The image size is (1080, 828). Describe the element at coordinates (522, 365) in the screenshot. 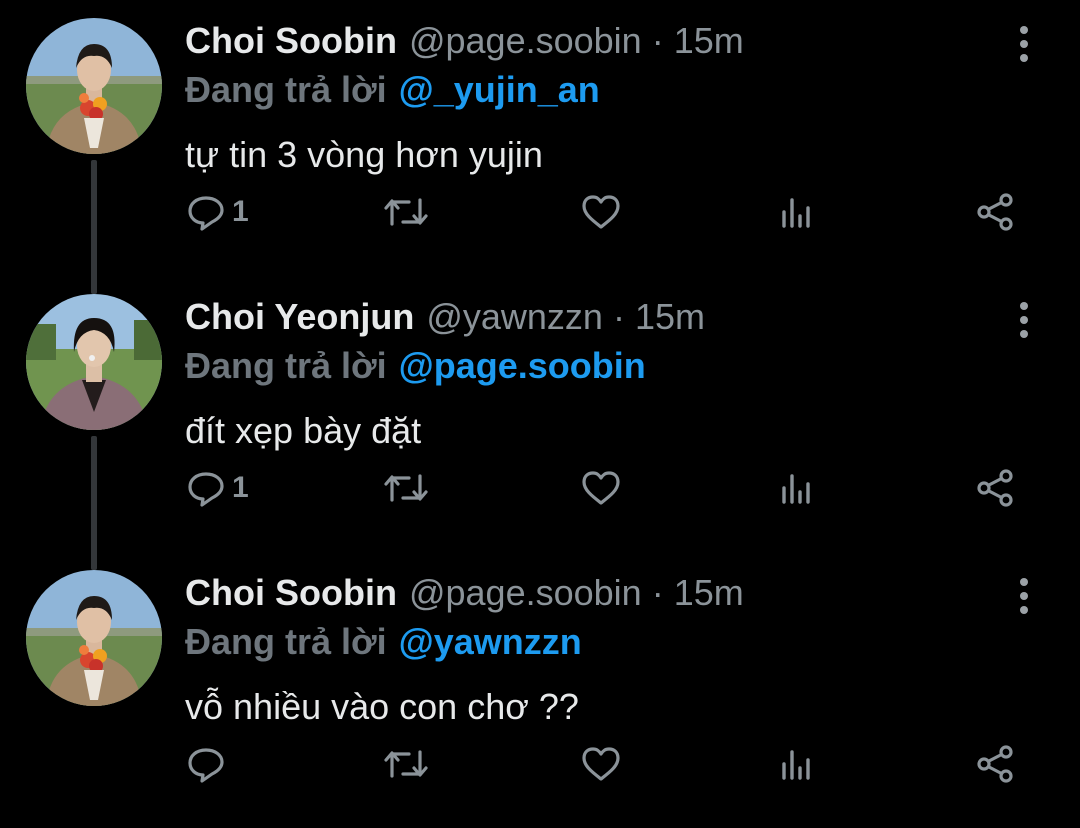

I see `reply-mention-link: @page.soobin` at that location.